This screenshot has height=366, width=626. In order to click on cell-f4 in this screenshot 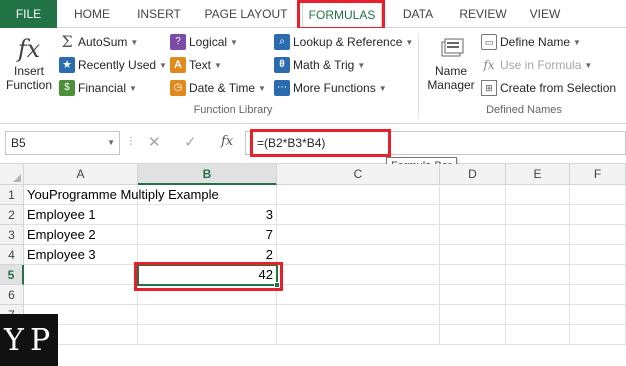, I will do `click(598, 255)`.